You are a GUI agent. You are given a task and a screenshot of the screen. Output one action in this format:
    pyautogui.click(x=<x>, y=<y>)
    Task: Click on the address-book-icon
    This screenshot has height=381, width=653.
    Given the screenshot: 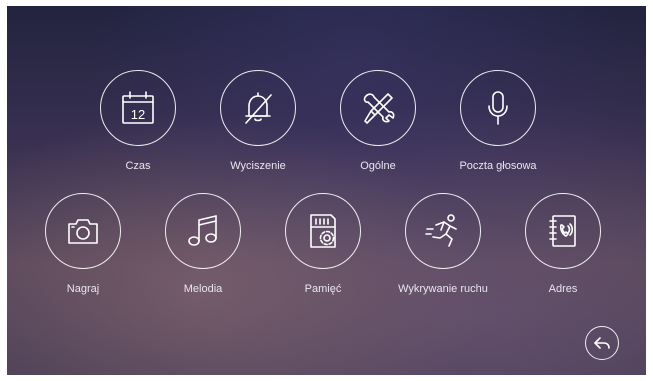 What is the action you would take?
    pyautogui.click(x=562, y=231)
    